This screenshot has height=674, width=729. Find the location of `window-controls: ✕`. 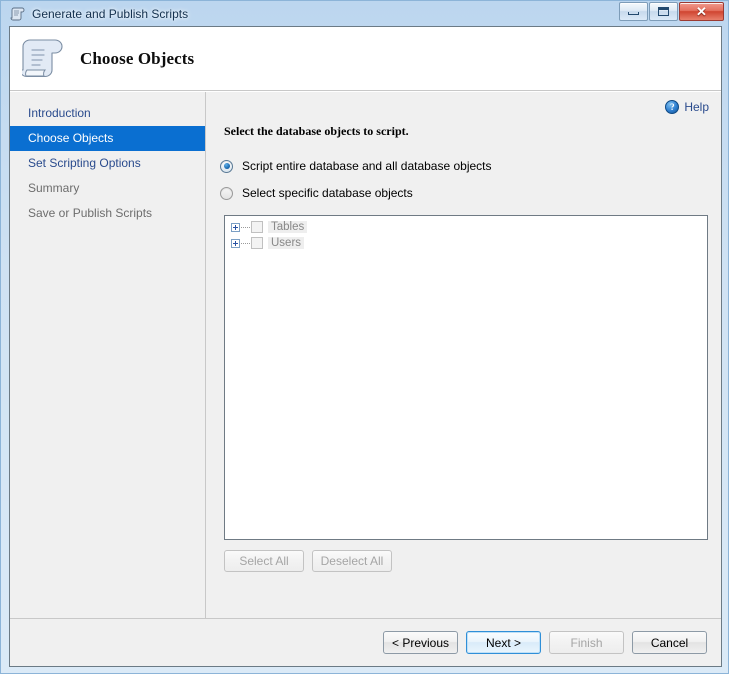

window-controls: ✕ is located at coordinates (671, 11).